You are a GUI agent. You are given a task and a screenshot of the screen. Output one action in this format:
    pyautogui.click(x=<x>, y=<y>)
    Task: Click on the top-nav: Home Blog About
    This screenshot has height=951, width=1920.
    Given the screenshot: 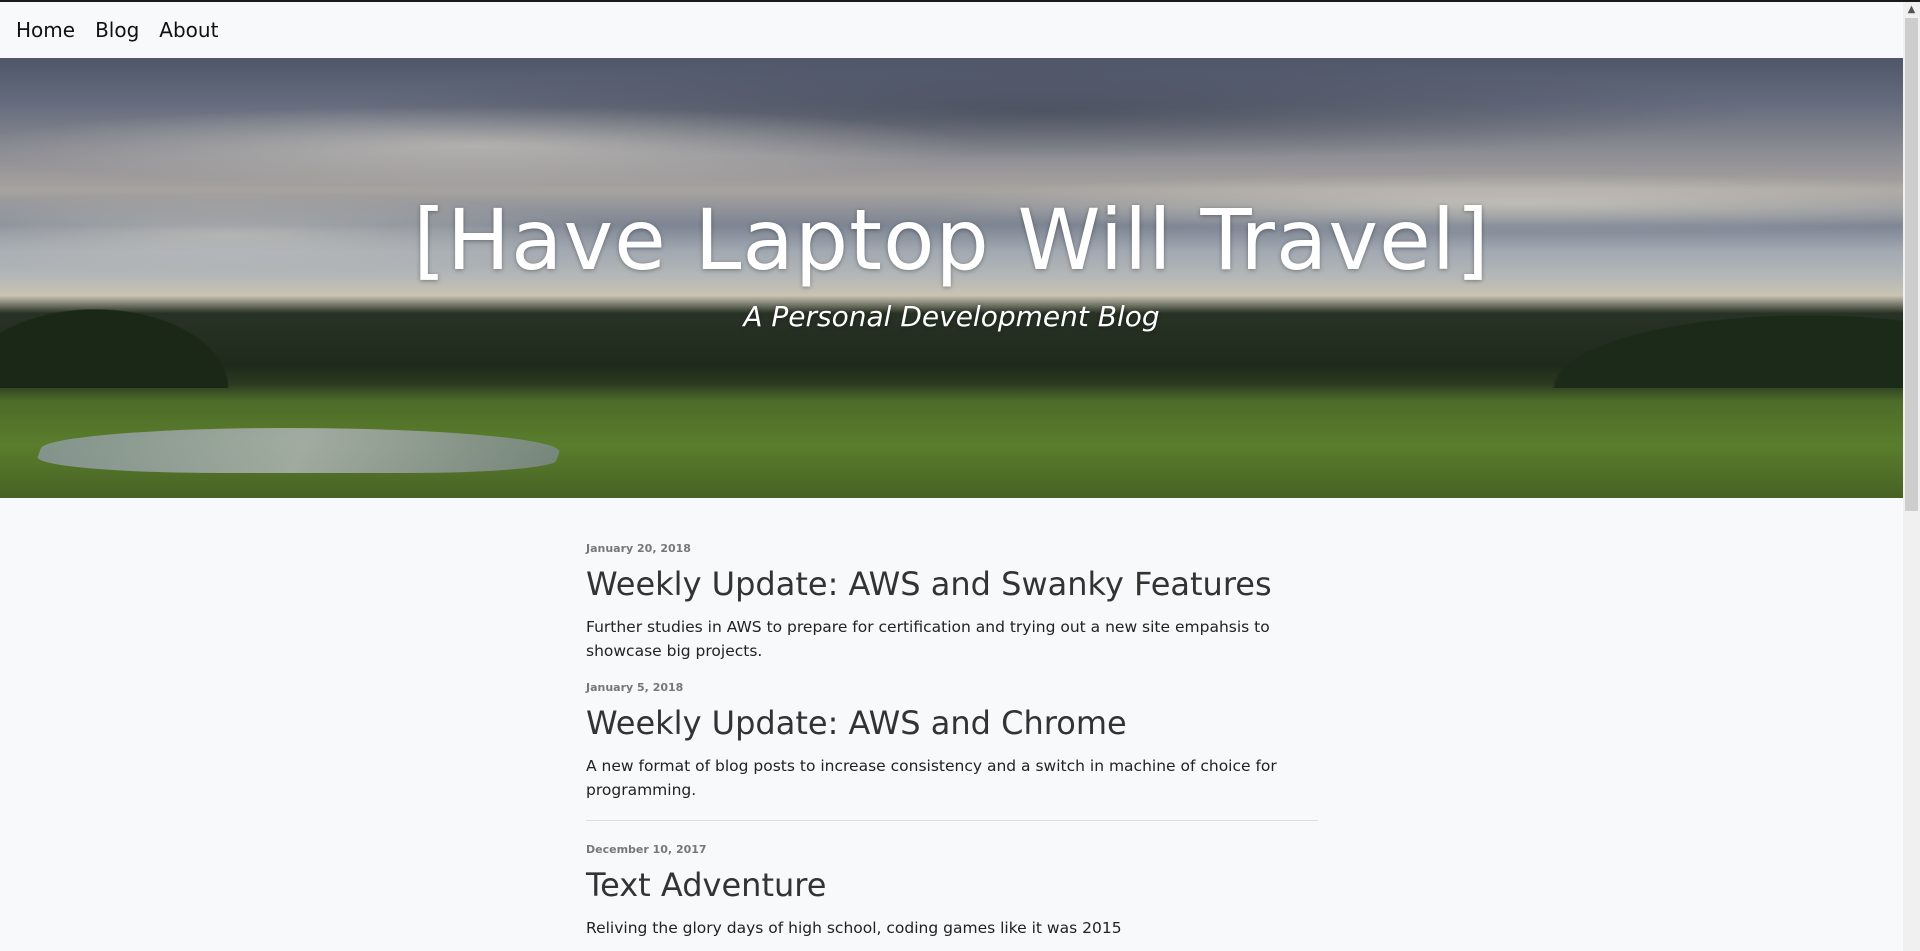 What is the action you would take?
    pyautogui.click(x=951, y=30)
    